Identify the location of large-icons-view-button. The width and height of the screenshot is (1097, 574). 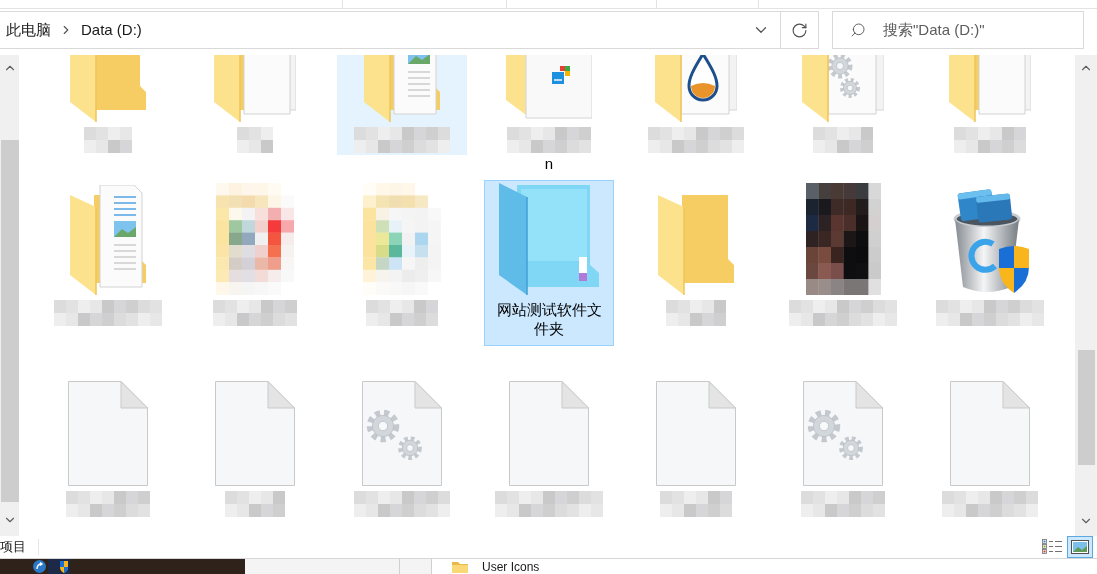
(1080, 547).